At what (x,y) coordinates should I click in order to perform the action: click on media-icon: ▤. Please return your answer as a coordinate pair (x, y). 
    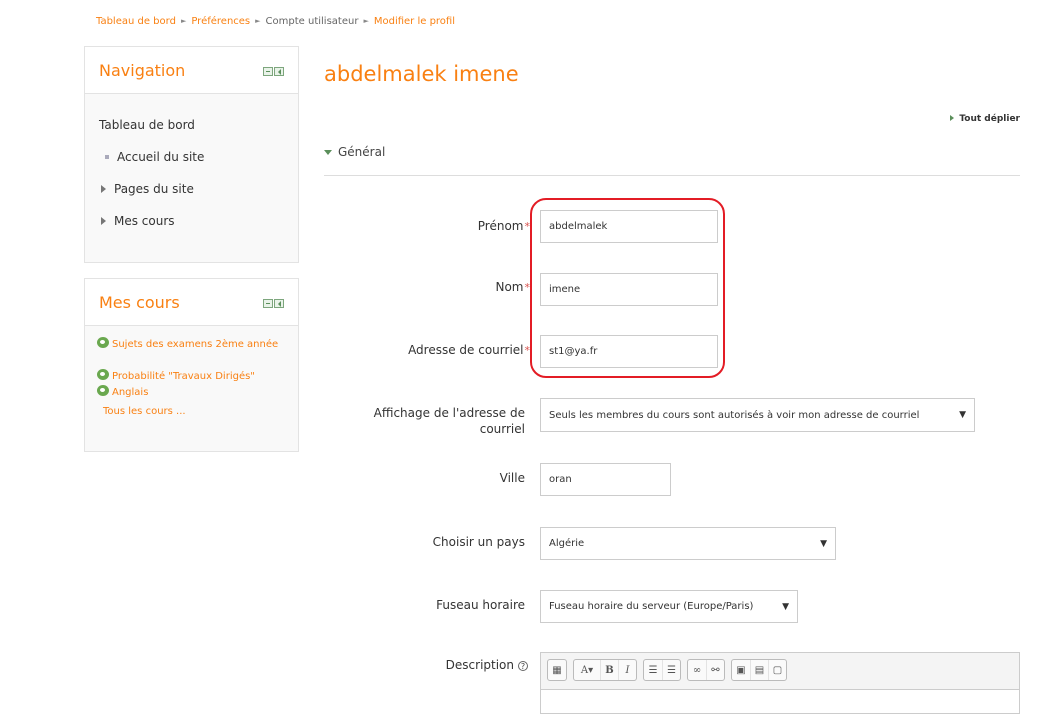
    Looking at the image, I should click on (759, 670).